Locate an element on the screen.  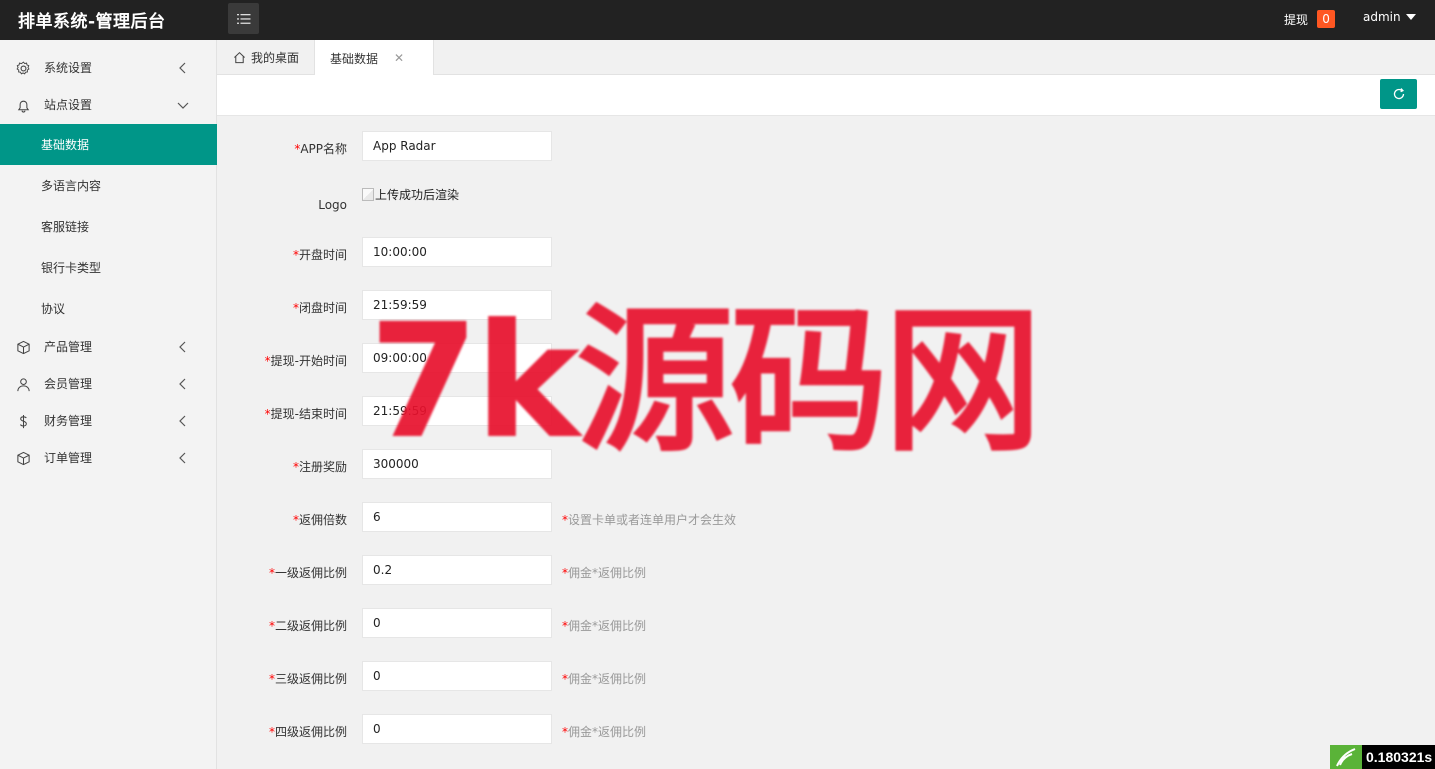
level2-ratio-input is located at coordinates (457, 623).